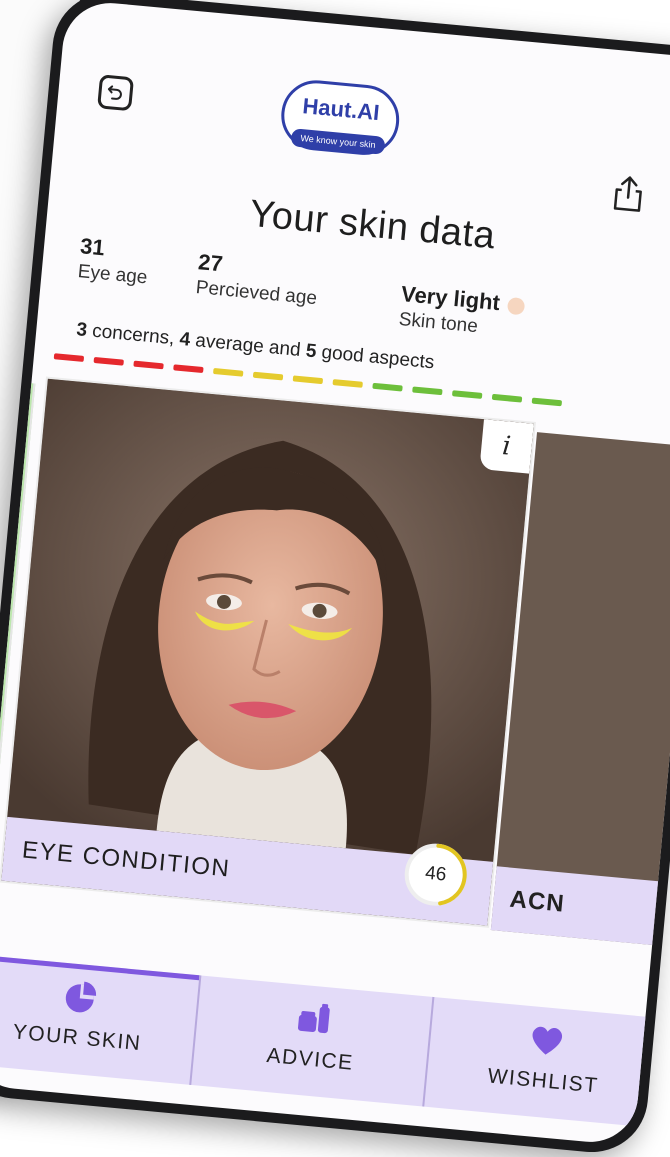  I want to click on nav-your-skin-label: YOUR SKIN, so click(77, 1038).